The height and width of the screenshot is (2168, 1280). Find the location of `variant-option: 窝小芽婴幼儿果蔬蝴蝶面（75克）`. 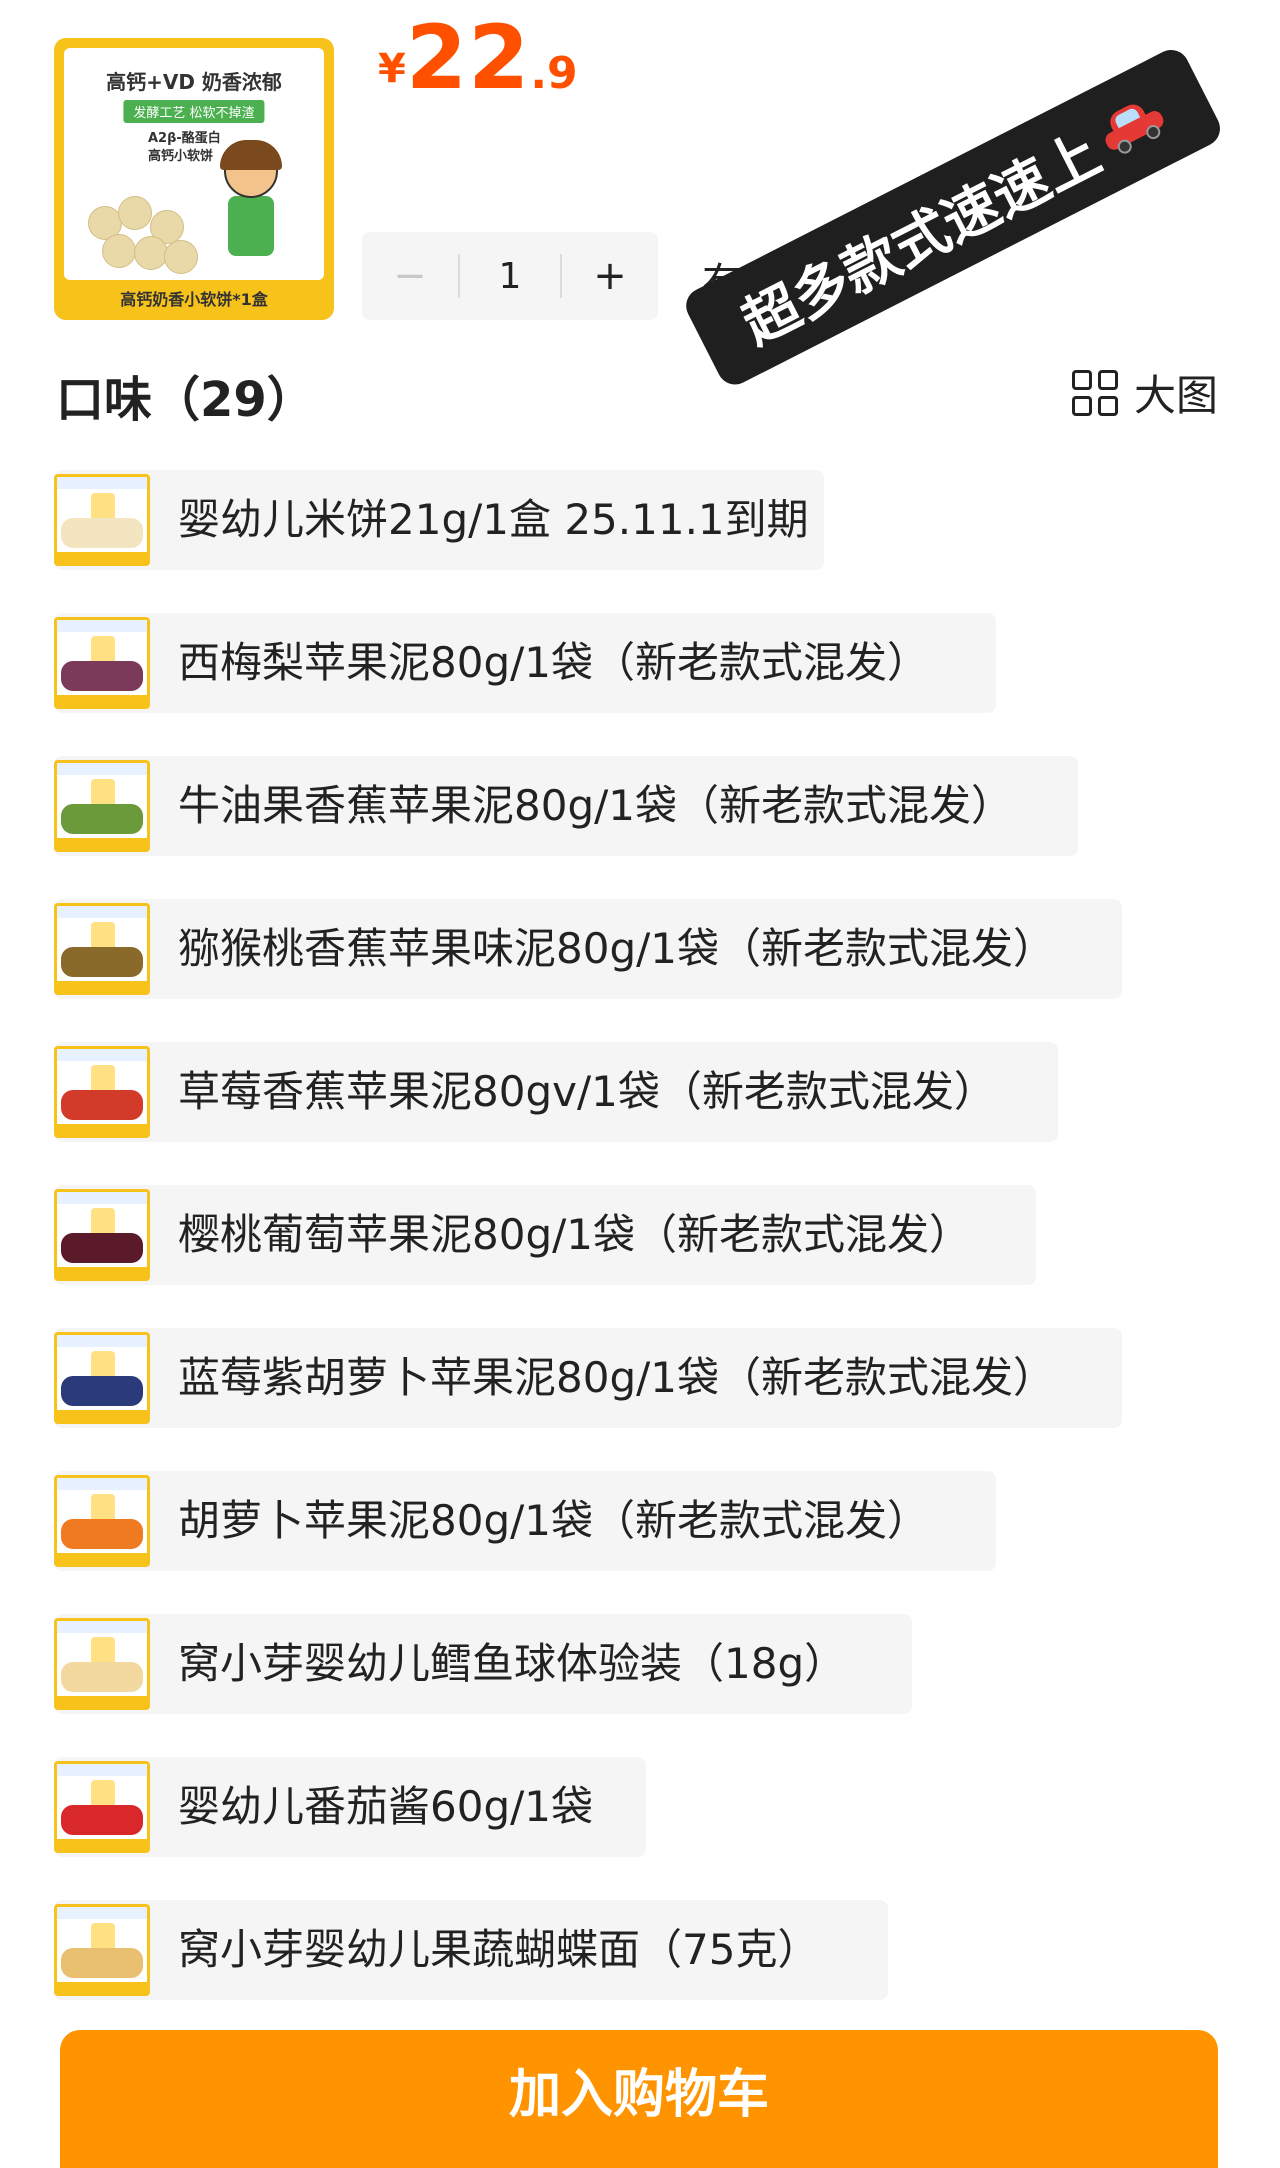

variant-option: 窝小芽婴幼儿果蔬蝴蝶面（75克） is located at coordinates (471, 1950).